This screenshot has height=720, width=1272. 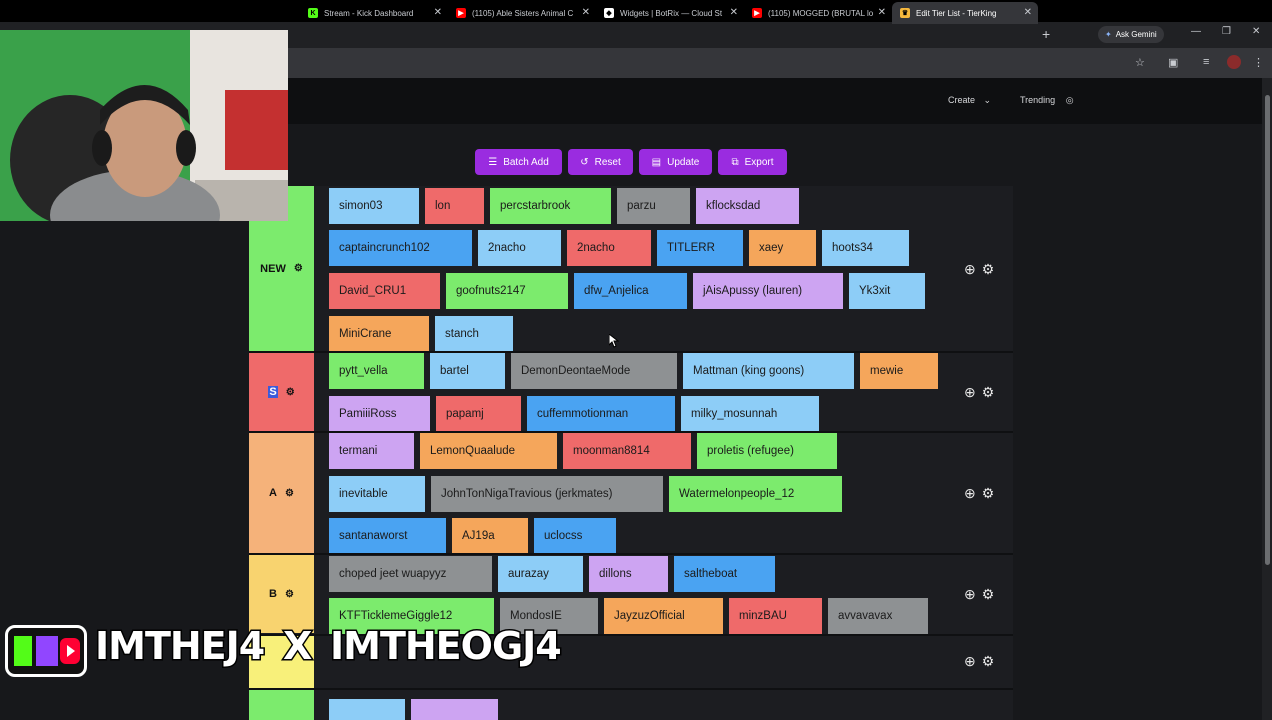 What do you see at coordinates (663, 616) in the screenshot?
I see `tier-item: JayzuzOfficial` at bounding box center [663, 616].